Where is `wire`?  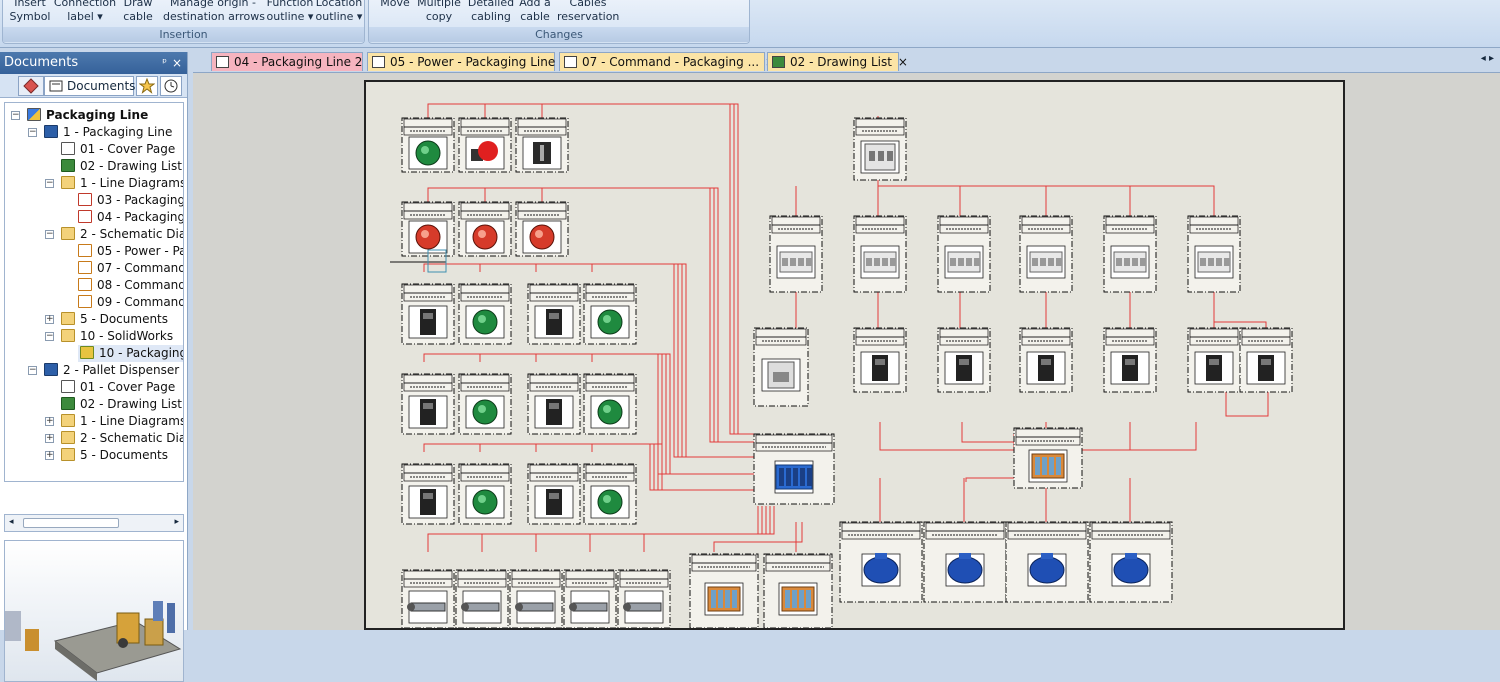
wire is located at coordinates (1240, 324).